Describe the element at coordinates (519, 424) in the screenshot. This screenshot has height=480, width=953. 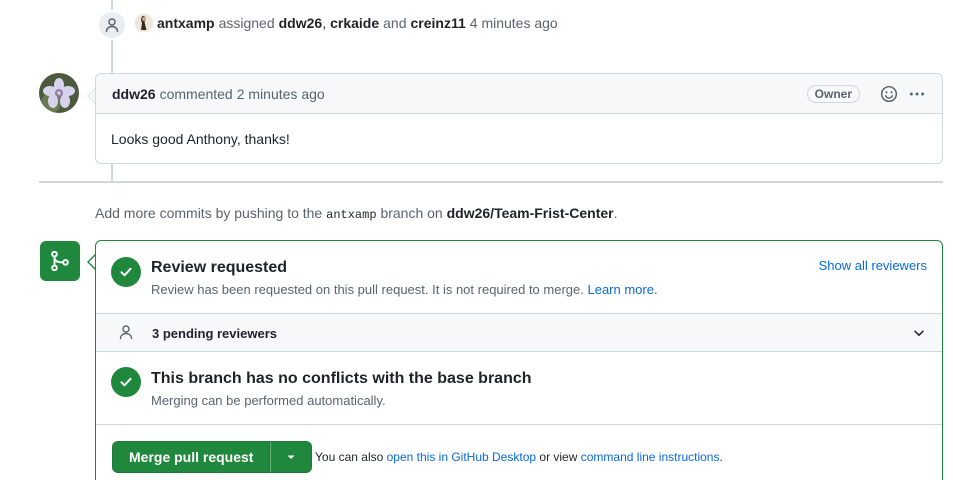
I see `merge-divider` at that location.